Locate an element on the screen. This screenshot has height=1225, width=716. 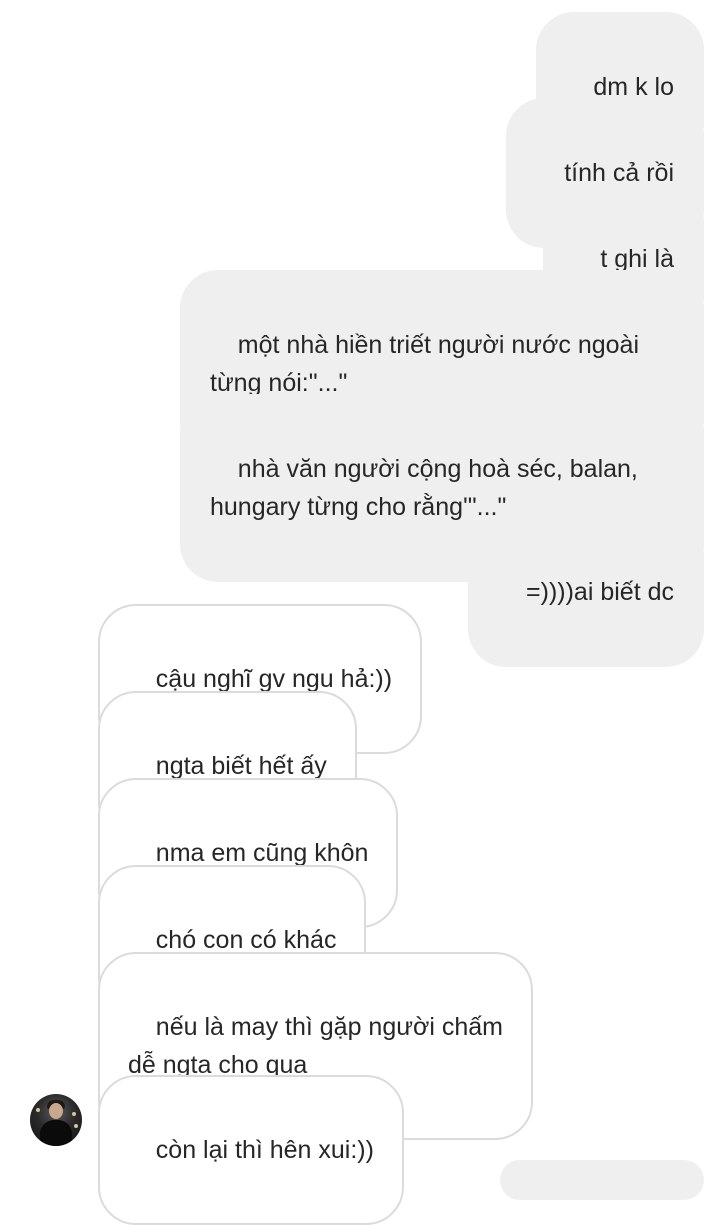
sent-message-bubble: =))))ai biết dc is located at coordinates (586, 592).